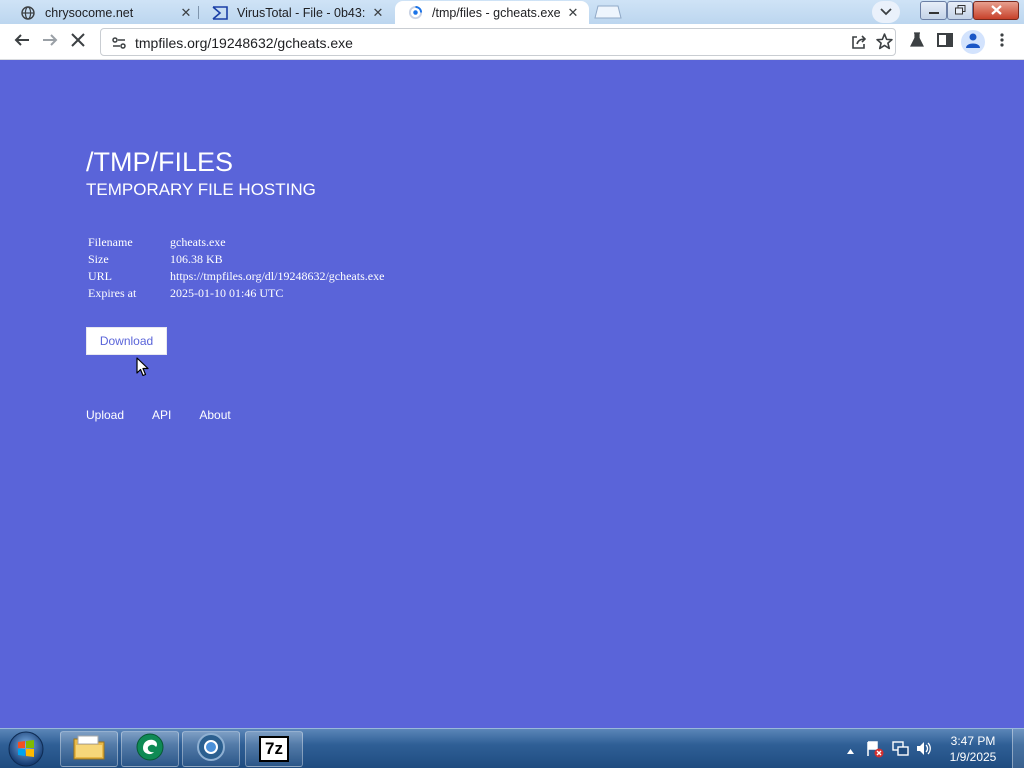 The width and height of the screenshot is (1024, 768). I want to click on start-button, so click(26, 749).